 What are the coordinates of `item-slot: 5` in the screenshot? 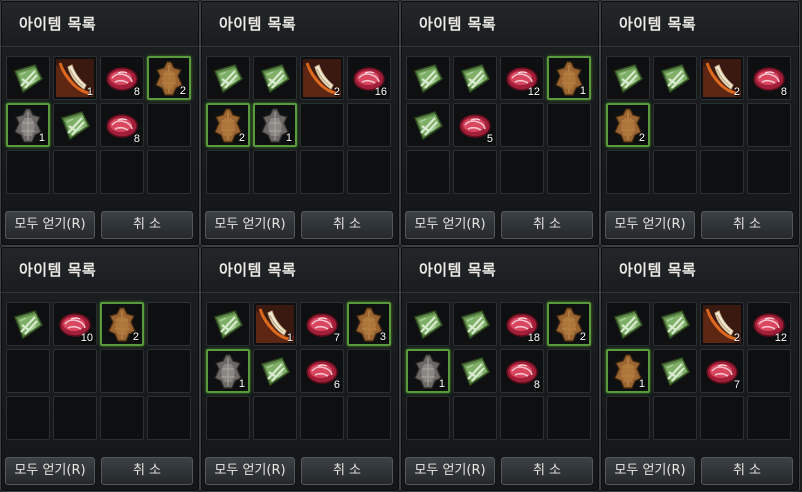 It's located at (475, 125).